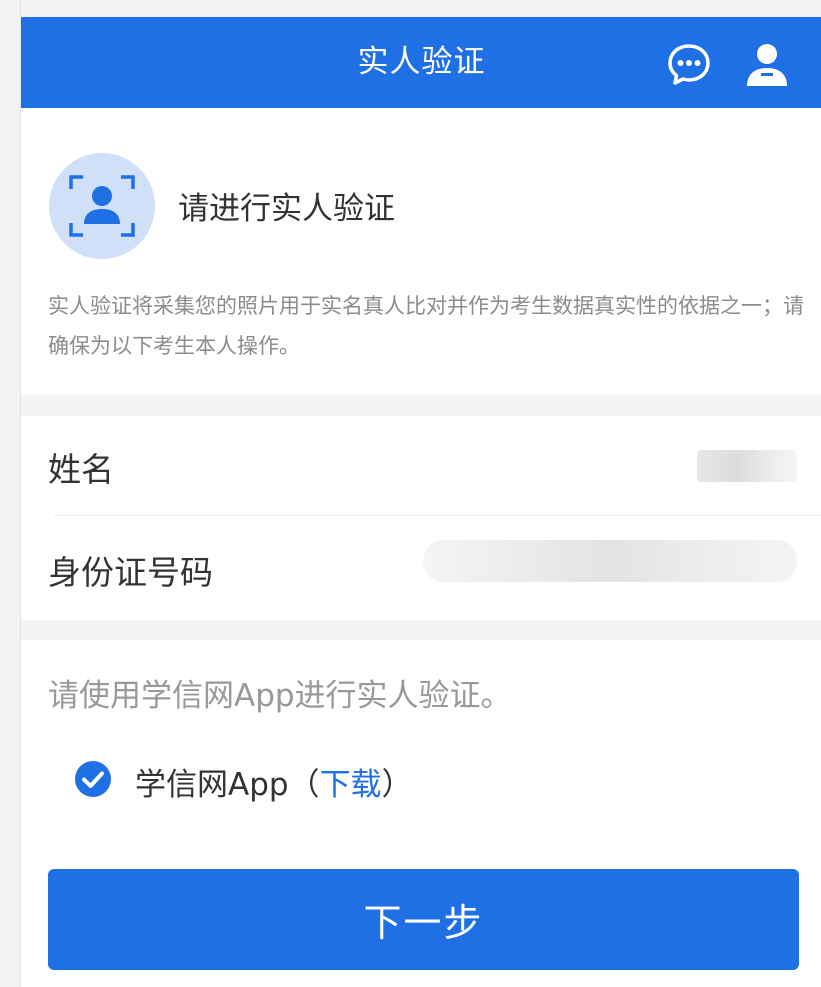 Image resolution: width=821 pixels, height=987 pixels. Describe the element at coordinates (93, 779) in the screenshot. I see `check-circle-icon` at that location.